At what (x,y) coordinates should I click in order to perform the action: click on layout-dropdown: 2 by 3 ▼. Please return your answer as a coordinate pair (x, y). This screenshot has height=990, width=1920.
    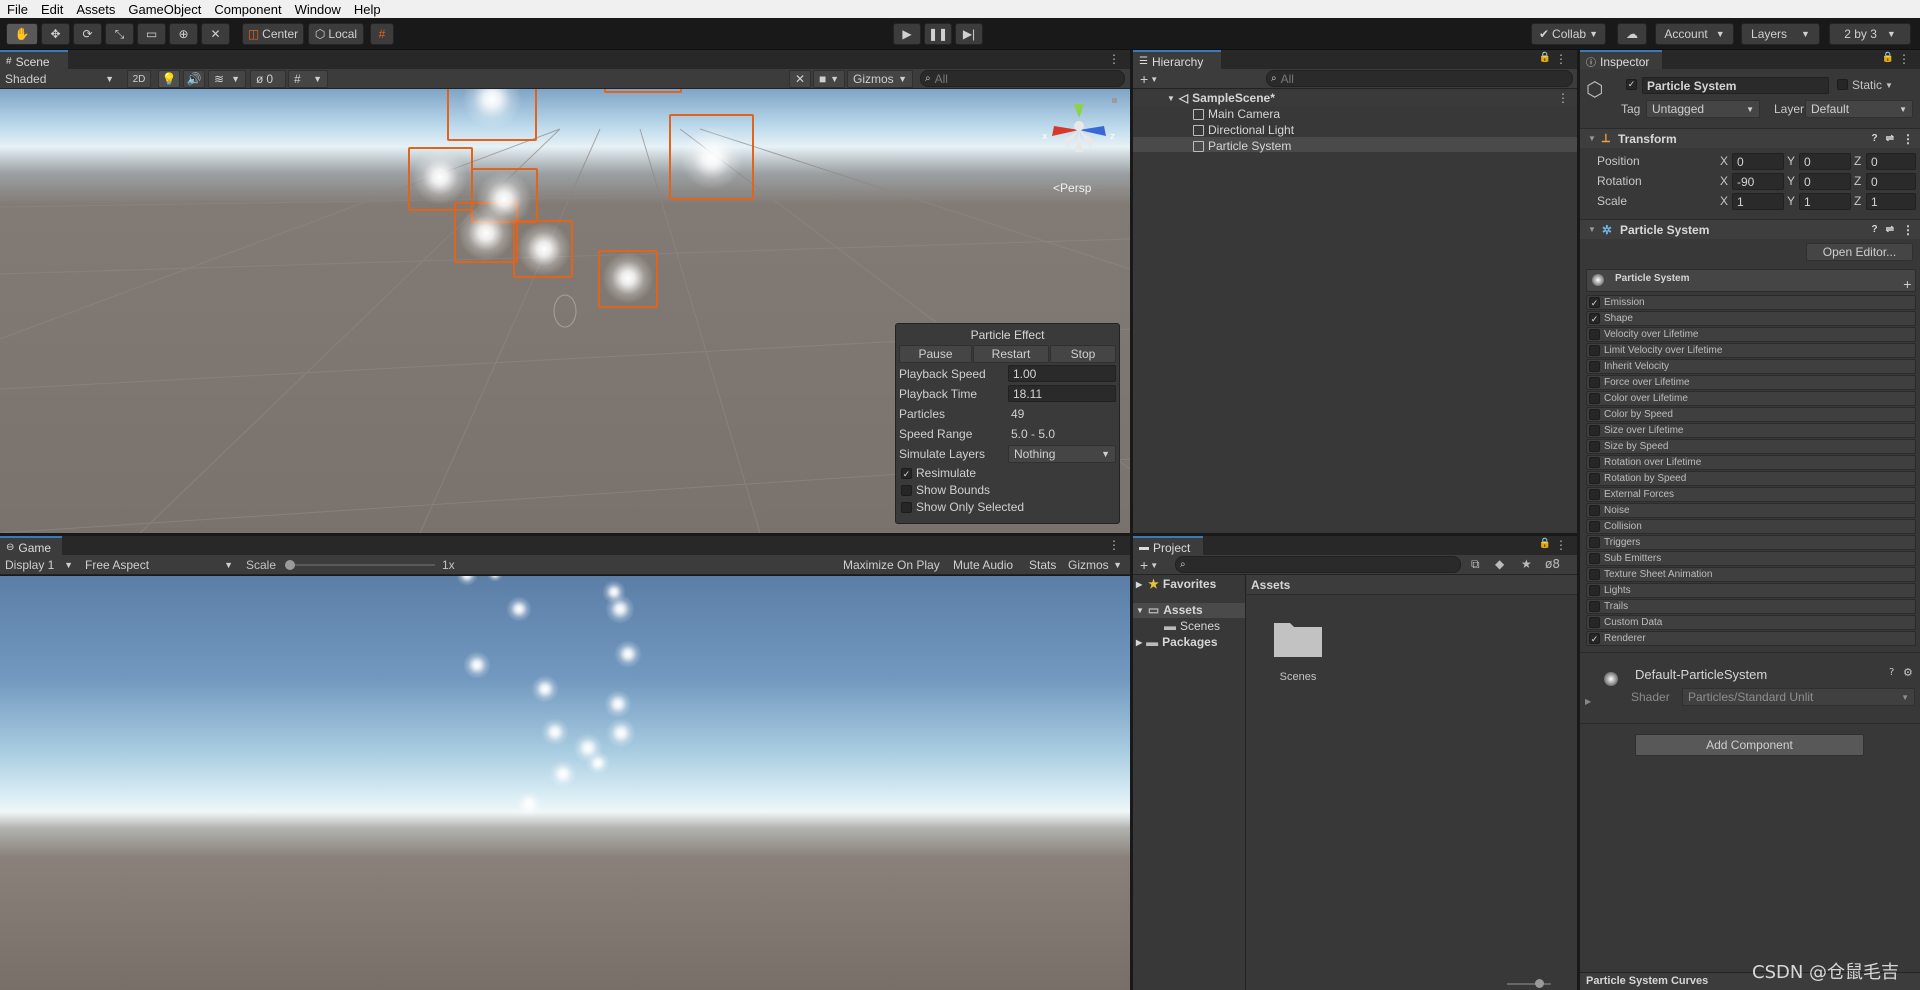
    Looking at the image, I should click on (1870, 34).